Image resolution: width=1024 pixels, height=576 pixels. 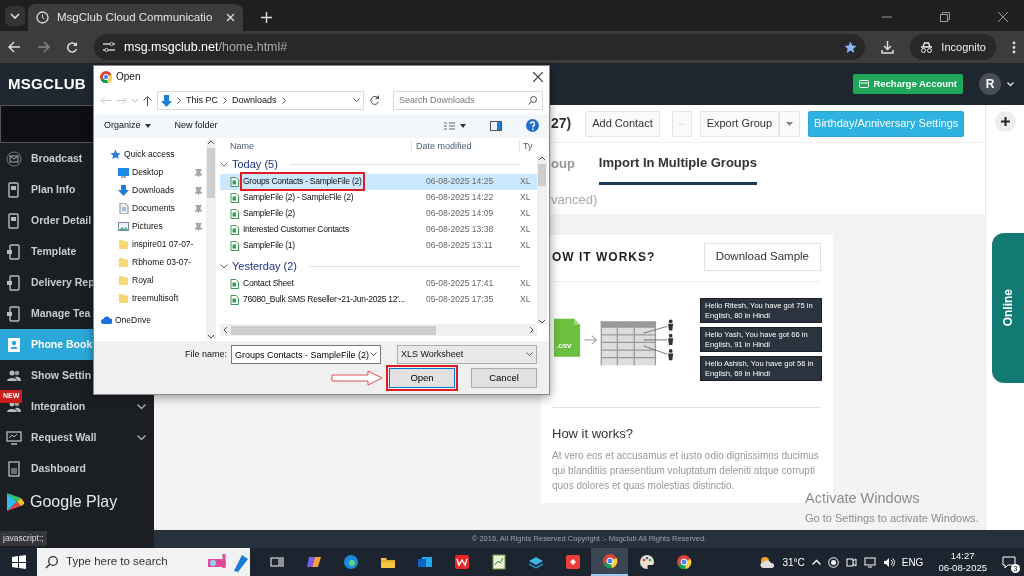 What do you see at coordinates (202, 101) in the screenshot?
I see `path-segment: This PC` at bounding box center [202, 101].